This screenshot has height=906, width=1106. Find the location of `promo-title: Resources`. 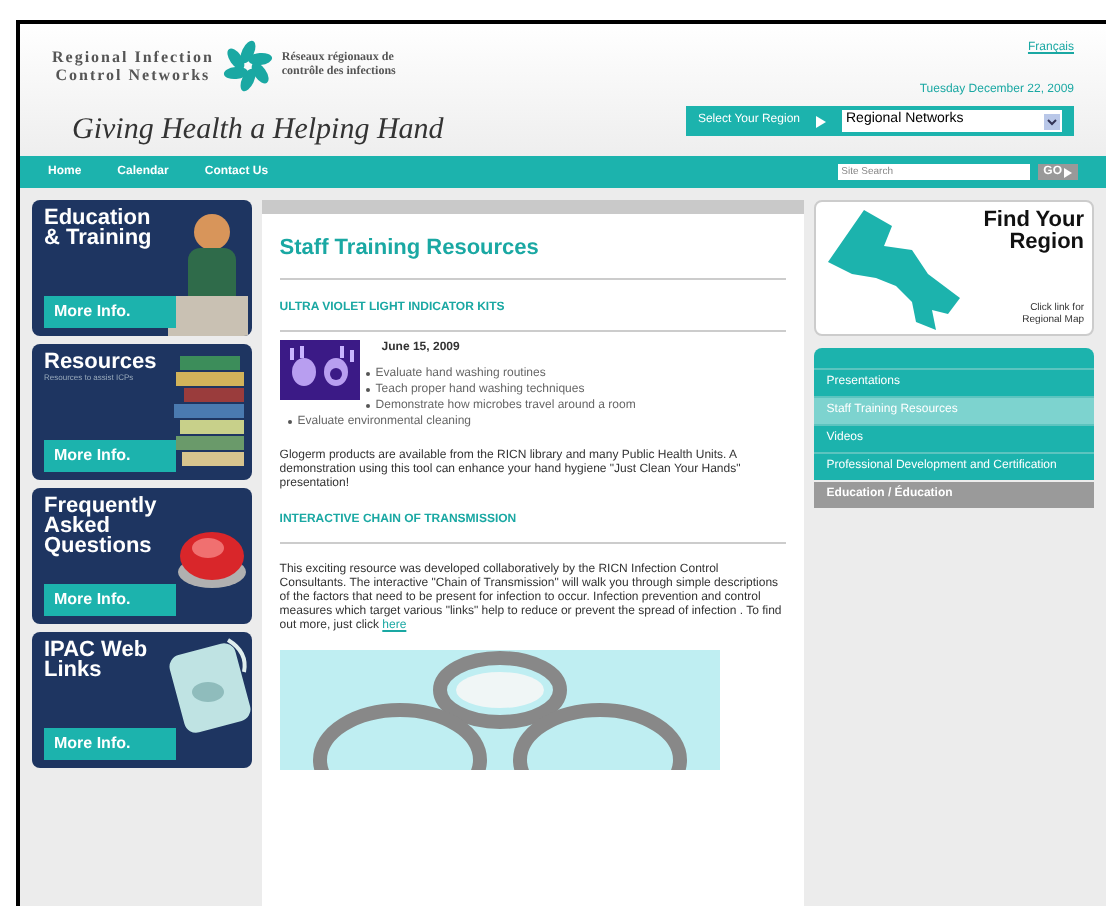

promo-title: Resources is located at coordinates (101, 362).